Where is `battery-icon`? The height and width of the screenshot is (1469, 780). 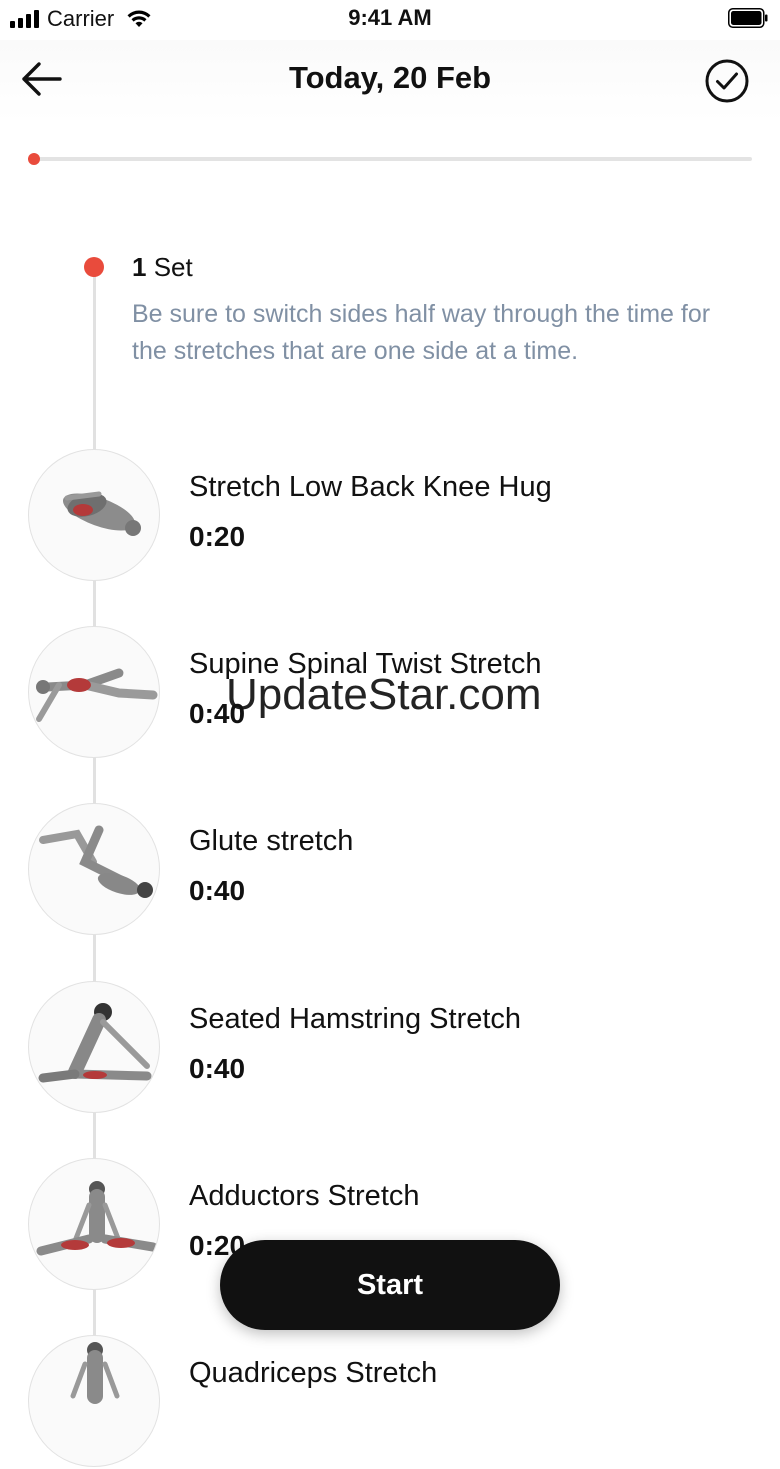
battery-icon is located at coordinates (748, 18).